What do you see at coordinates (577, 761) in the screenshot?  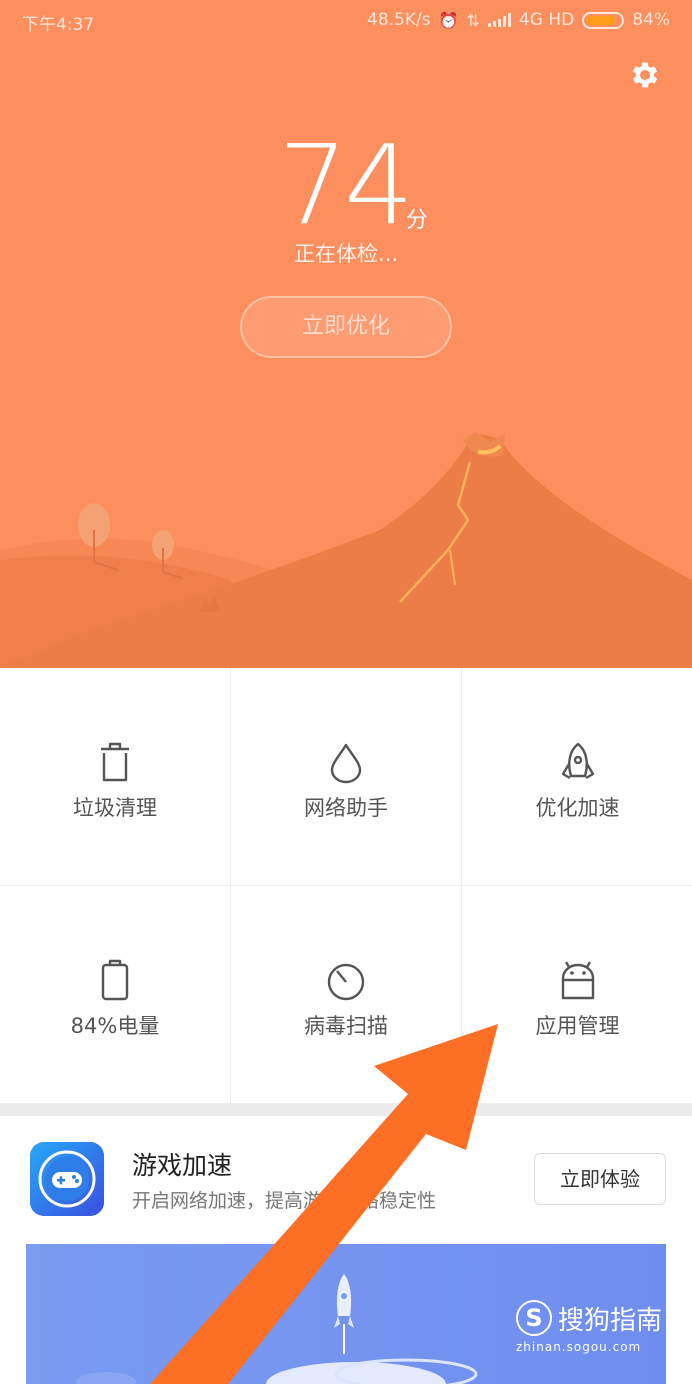 I see `rocket-icon` at bounding box center [577, 761].